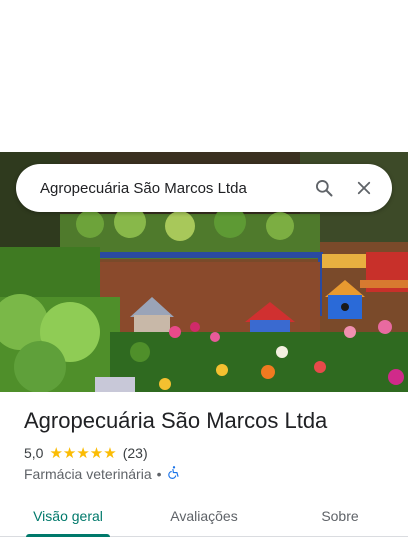 The image size is (408, 544). I want to click on tab-about: Sobre, so click(340, 516).